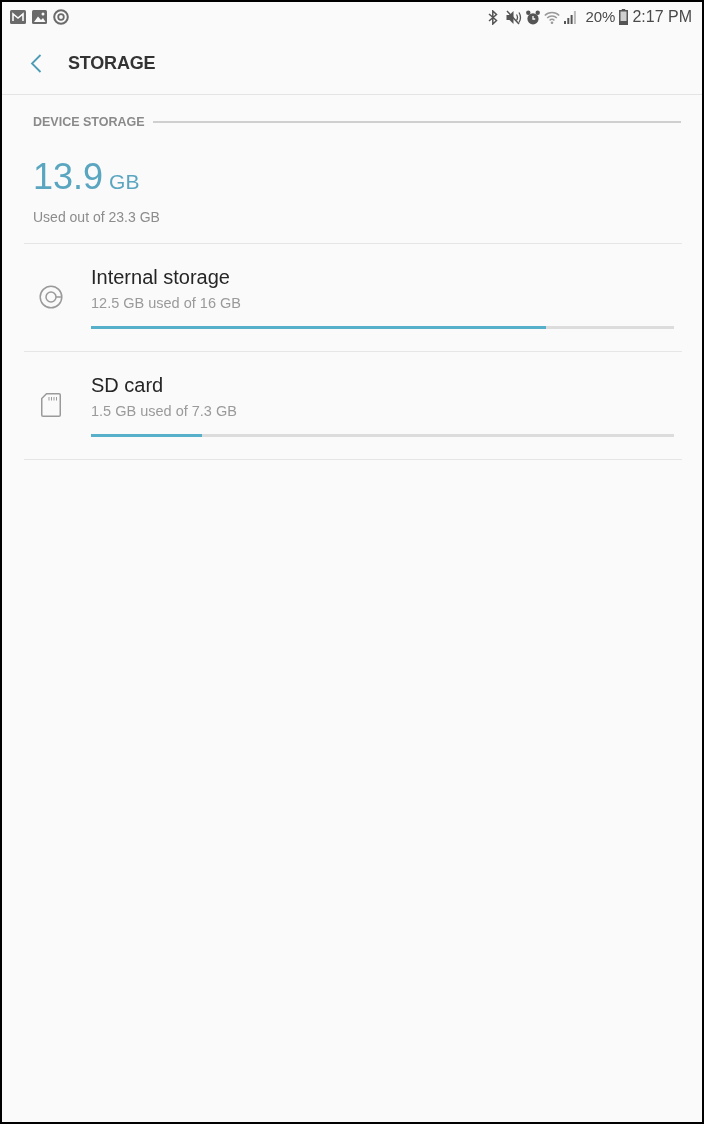 The image size is (704, 1124). I want to click on wifi-icon, so click(552, 17).